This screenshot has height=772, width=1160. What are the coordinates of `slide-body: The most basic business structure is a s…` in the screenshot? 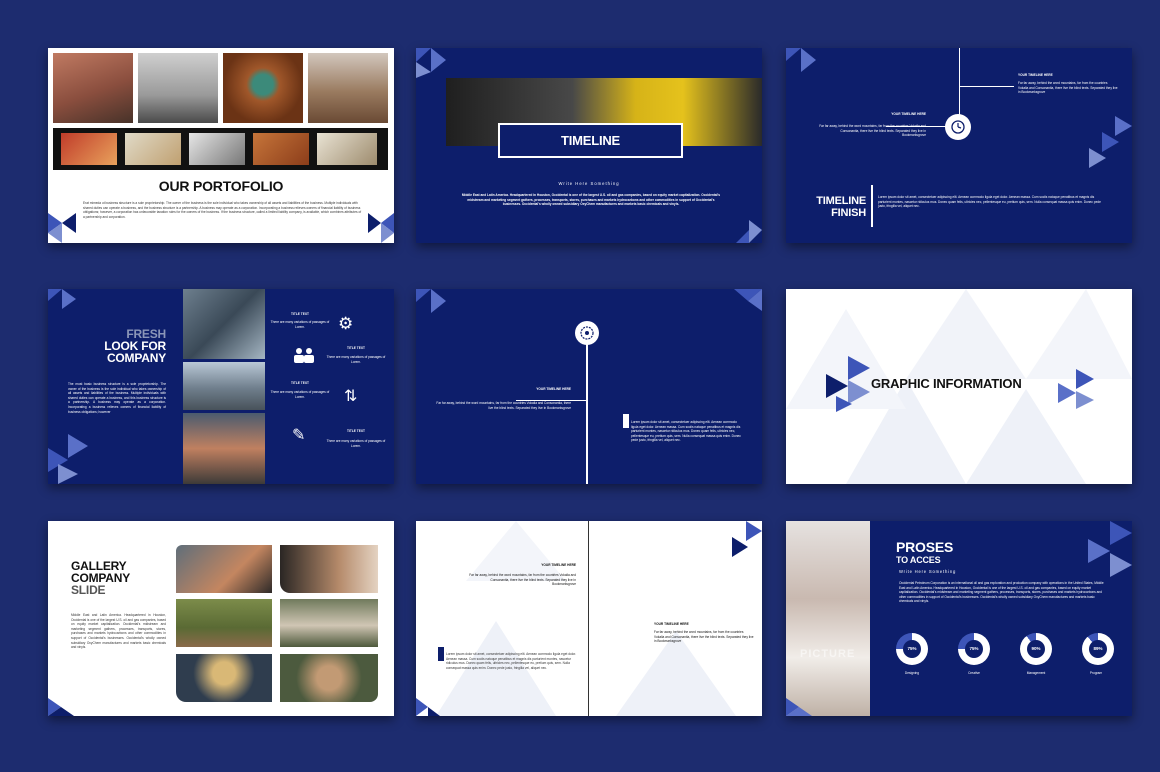 It's located at (117, 398).